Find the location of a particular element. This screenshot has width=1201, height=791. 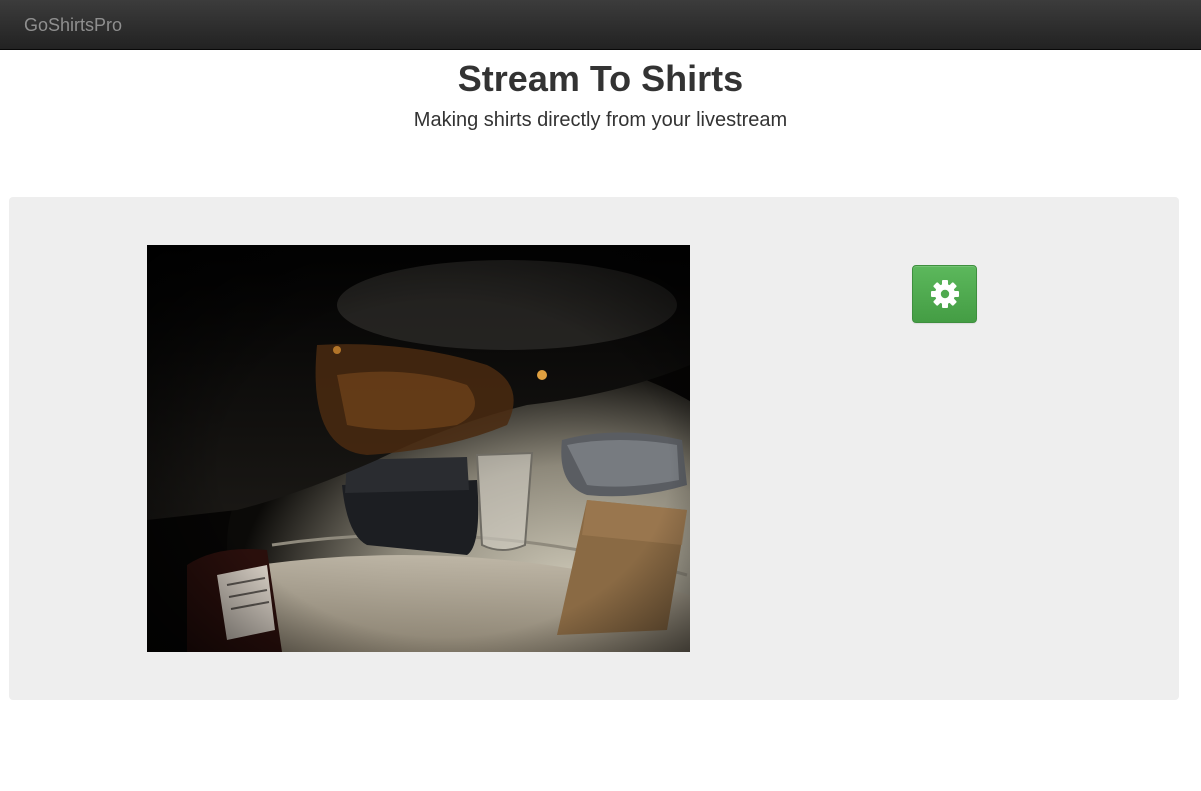

navbar: GoShirtsPro is located at coordinates (600, 25).